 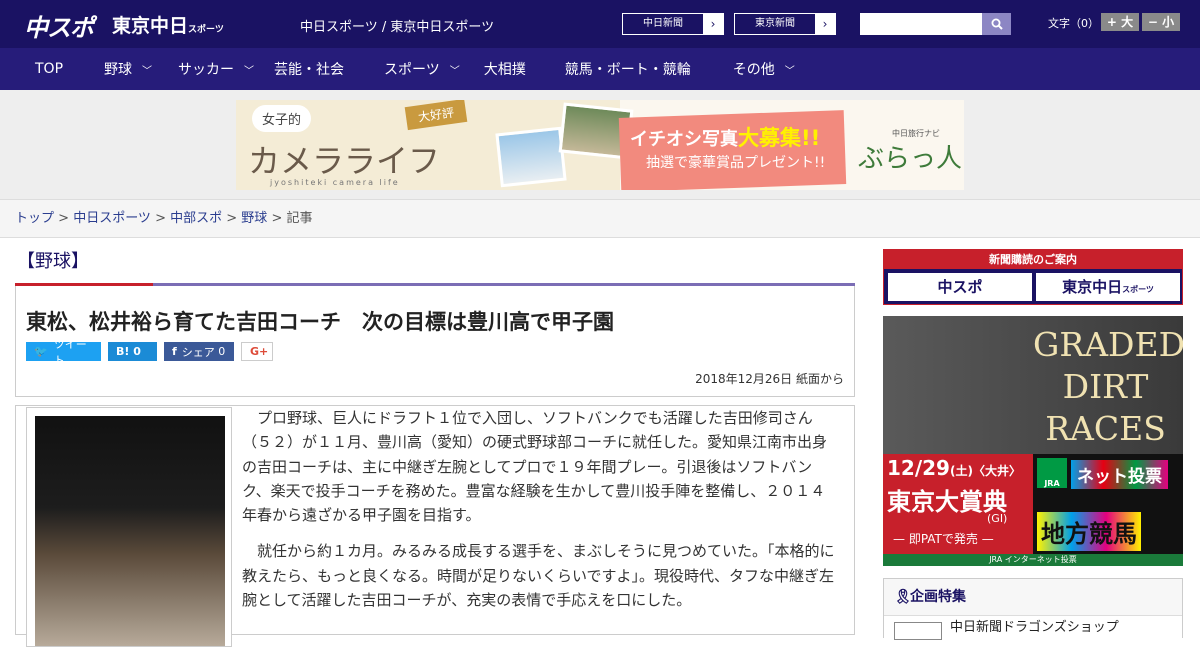 I want to click on ad-grade: (GI), so click(x=997, y=518).